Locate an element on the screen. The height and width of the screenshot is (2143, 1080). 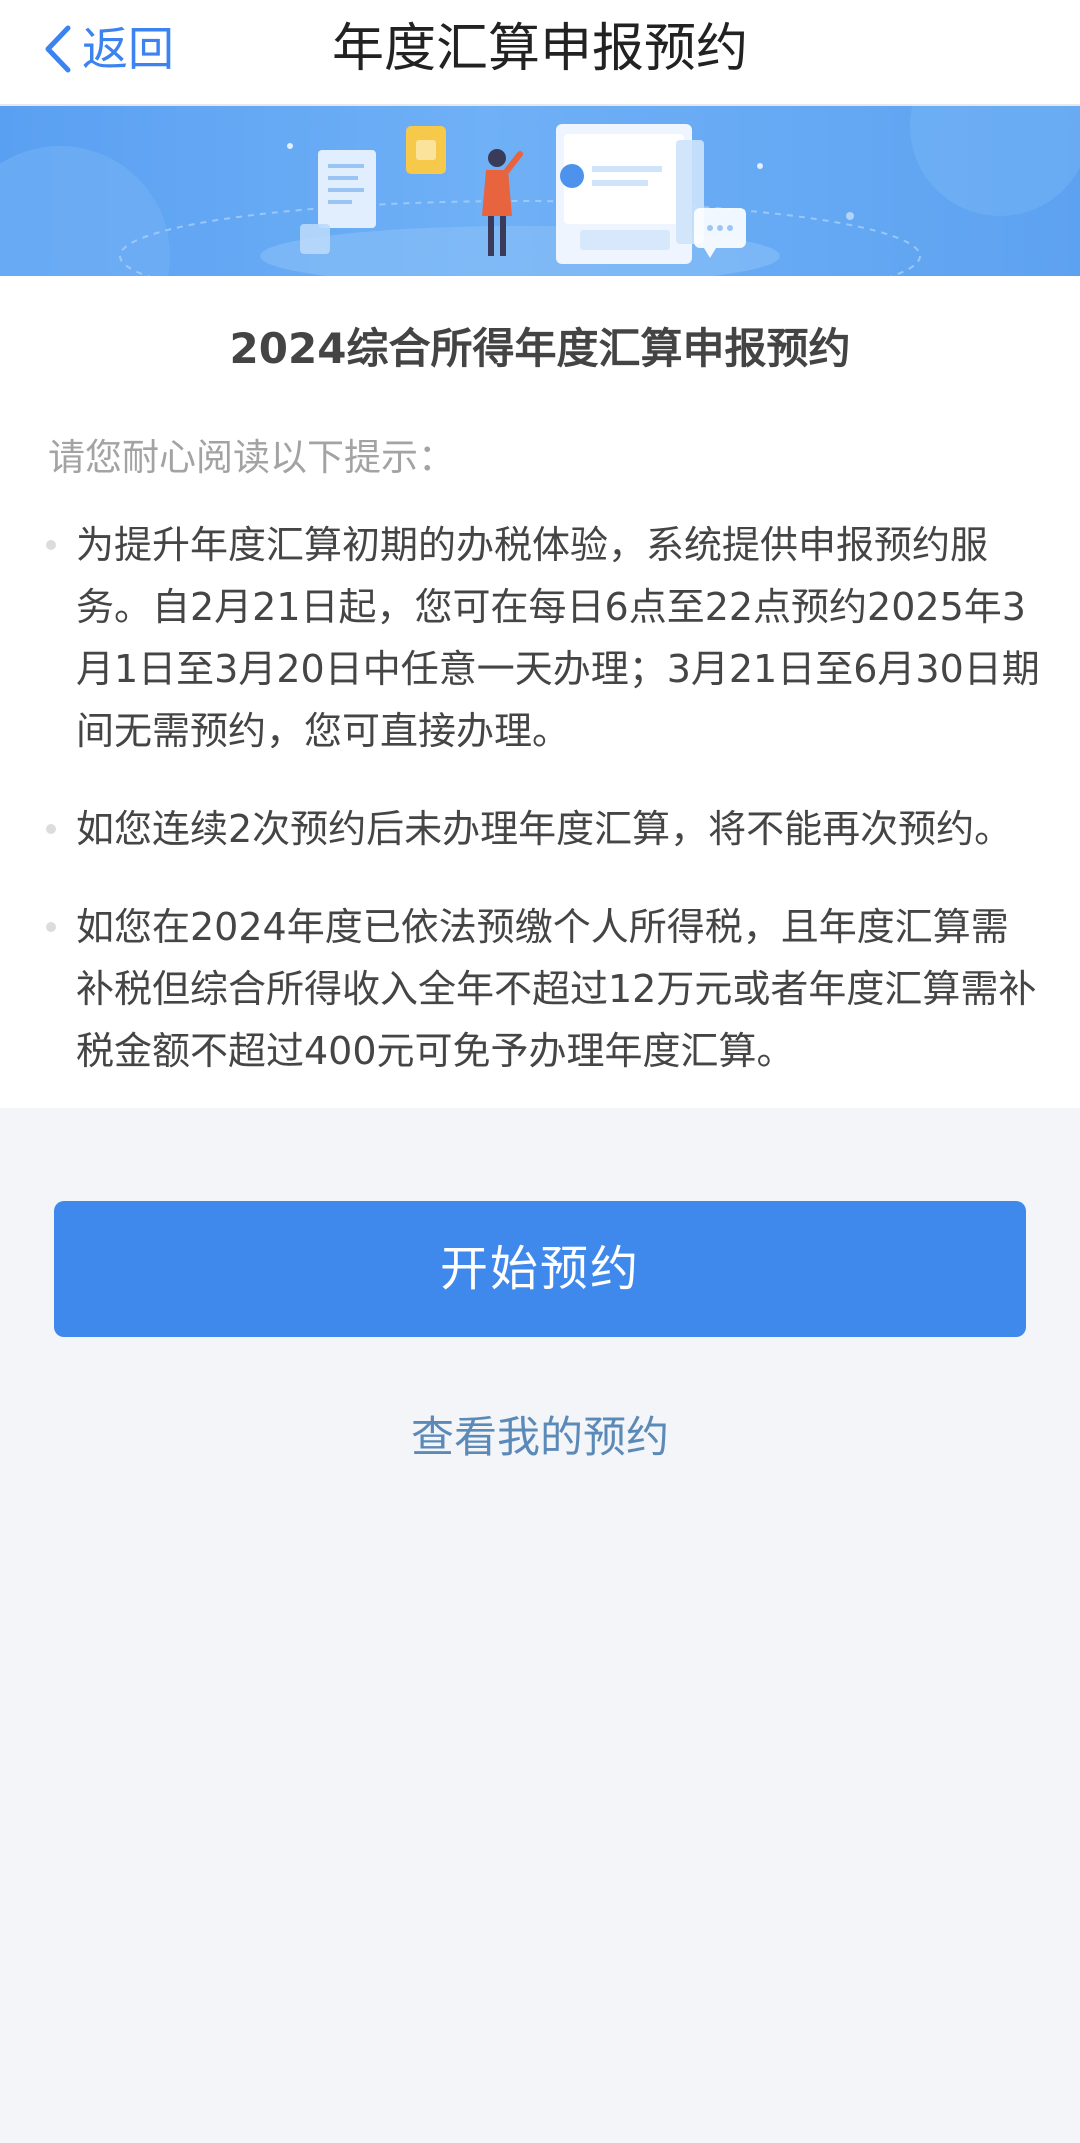
banner is located at coordinates (540, 191).